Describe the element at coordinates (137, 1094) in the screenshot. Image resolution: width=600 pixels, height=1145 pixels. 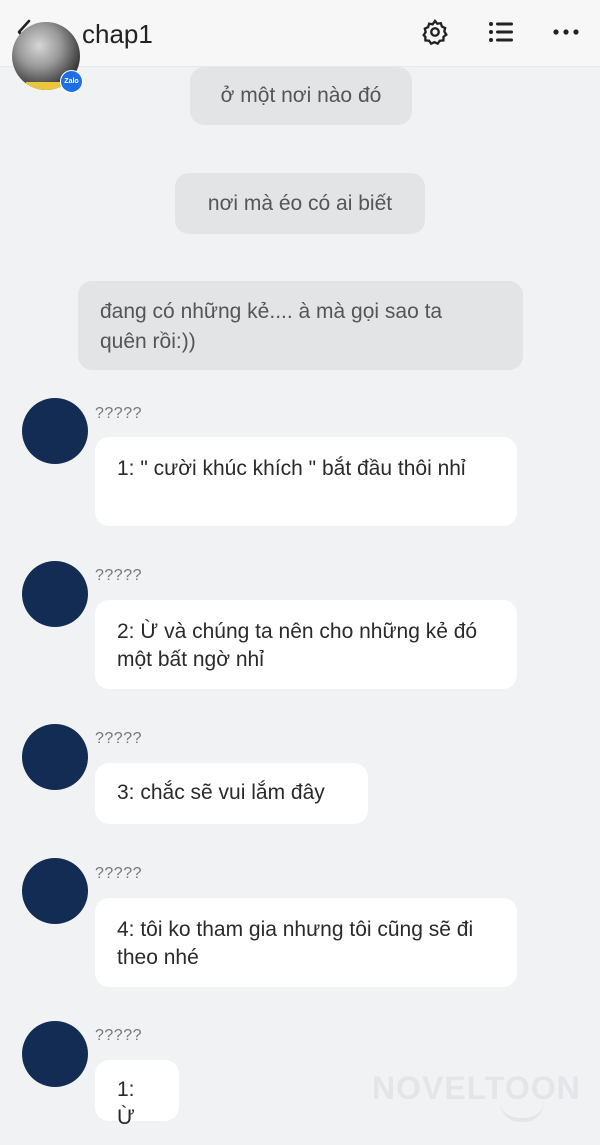
I see `message-bubble: 1: Ừ` at that location.